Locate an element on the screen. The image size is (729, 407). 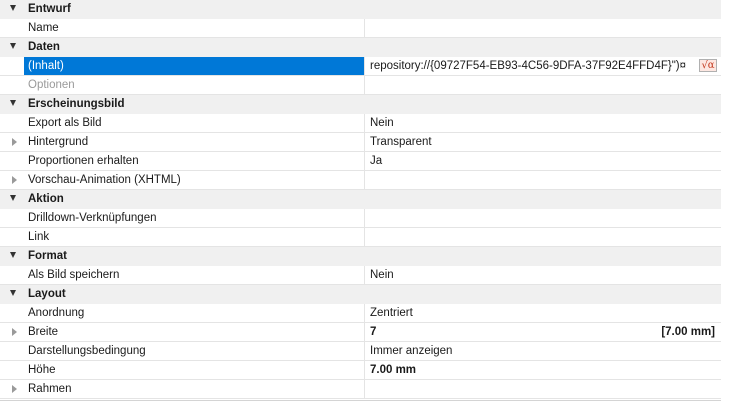
property-value-text: Transparent is located at coordinates (401, 142).